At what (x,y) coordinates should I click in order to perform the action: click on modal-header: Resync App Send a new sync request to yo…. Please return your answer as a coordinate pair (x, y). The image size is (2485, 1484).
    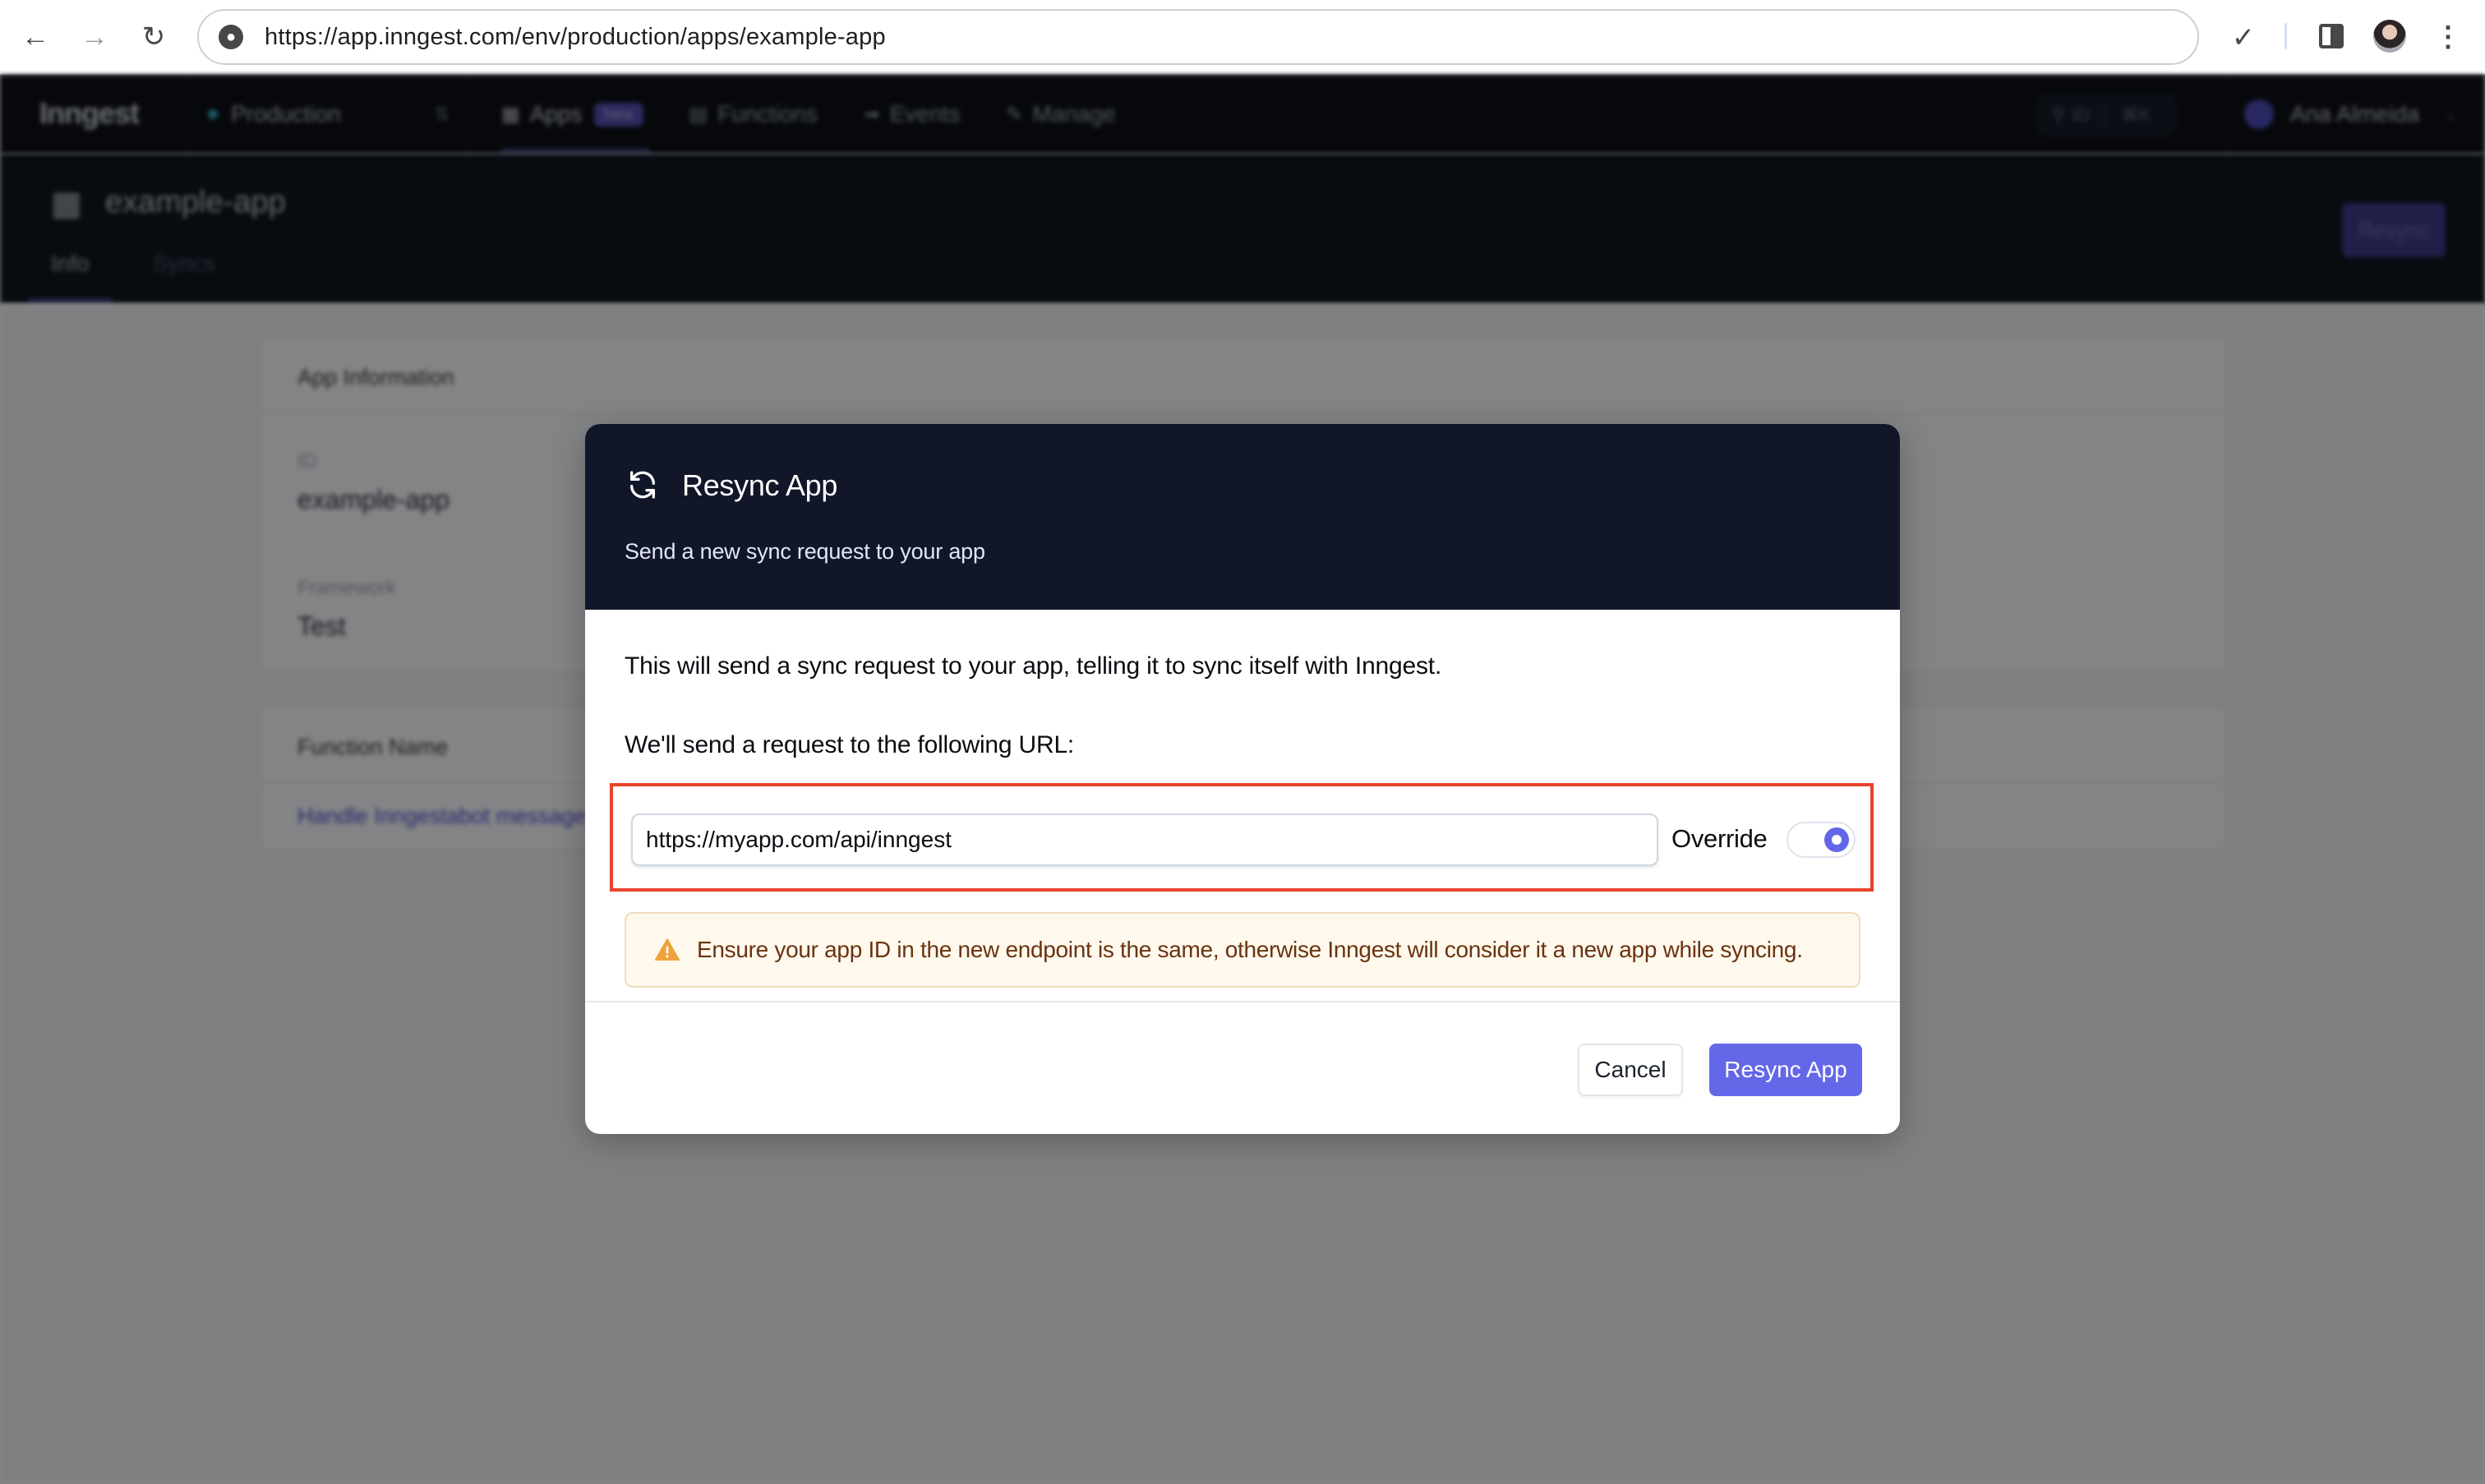
    Looking at the image, I should click on (1242, 517).